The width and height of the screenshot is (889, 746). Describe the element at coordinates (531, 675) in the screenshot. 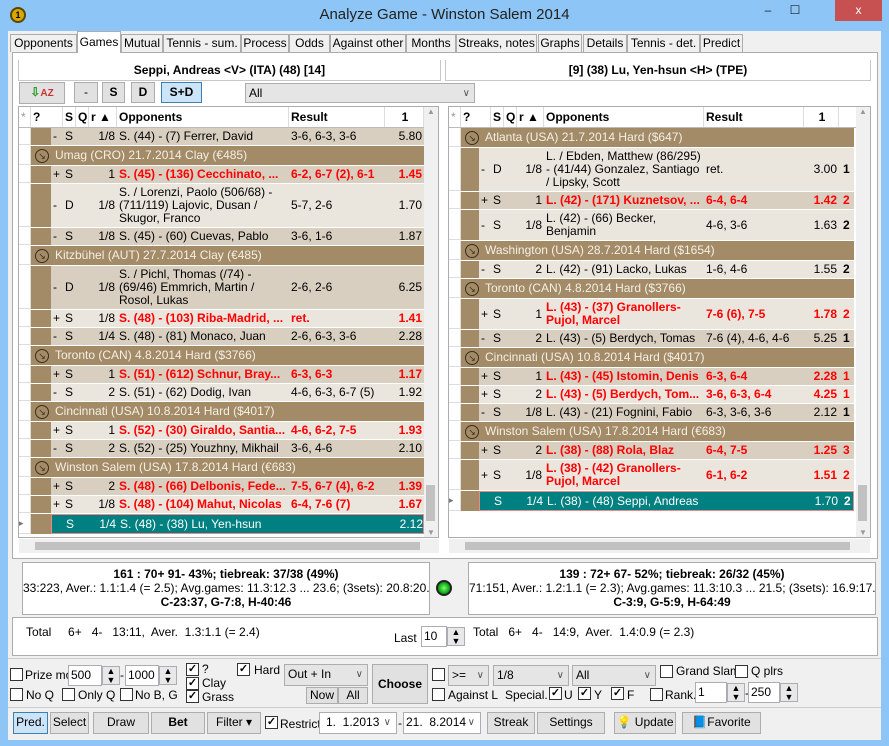

I see `round-dropdown: 1/8 ∨` at that location.